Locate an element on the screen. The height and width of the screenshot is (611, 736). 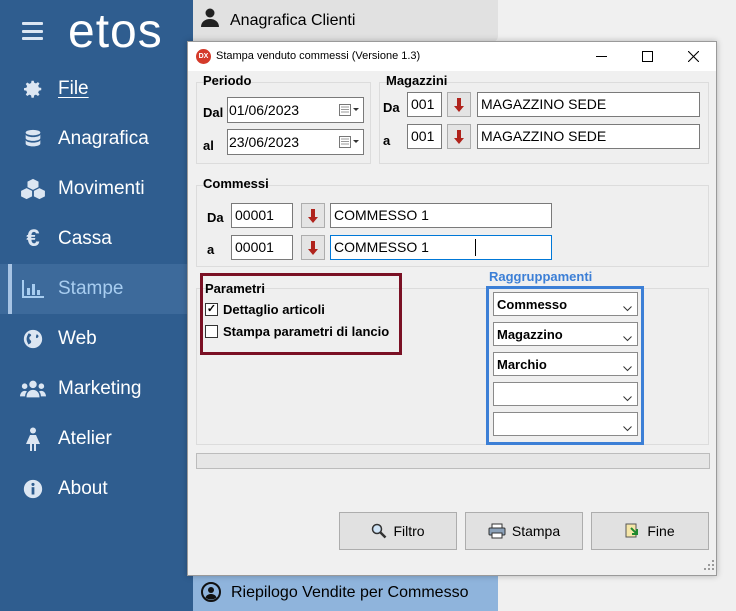
sidebar-item-label: Cassa is located at coordinates (85, 238).